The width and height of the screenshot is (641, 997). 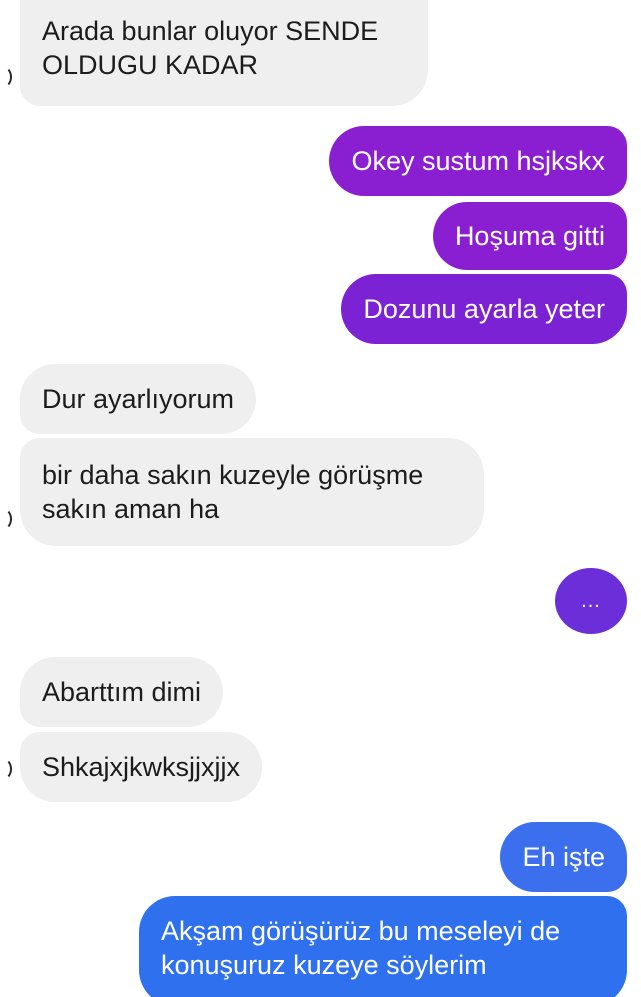 I want to click on message-text: Abarttım dimi, so click(x=122, y=692).